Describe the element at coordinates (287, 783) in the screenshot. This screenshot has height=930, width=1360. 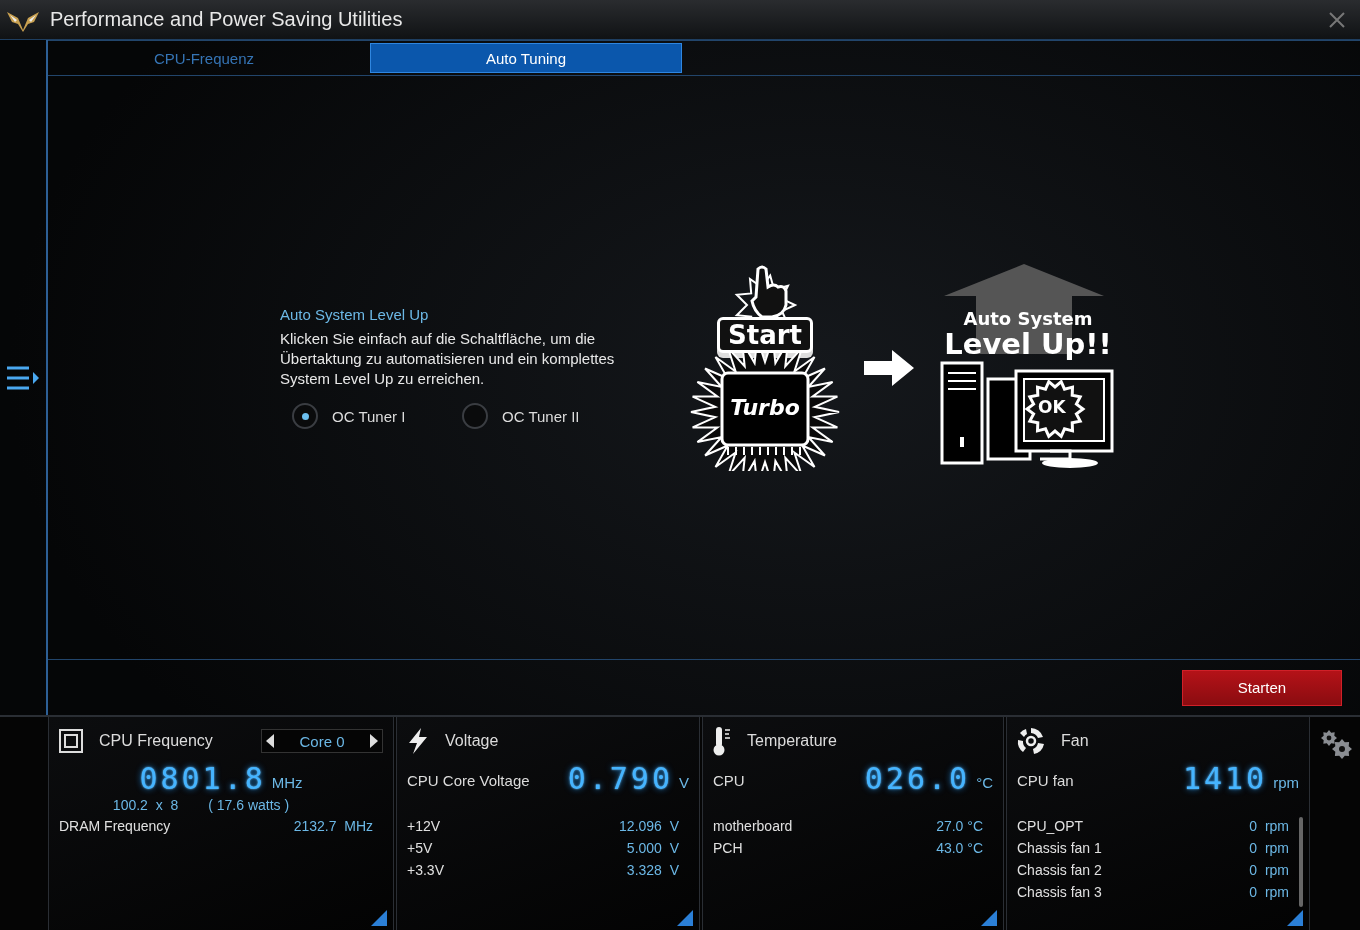
I see `unit-label: MHz` at that location.